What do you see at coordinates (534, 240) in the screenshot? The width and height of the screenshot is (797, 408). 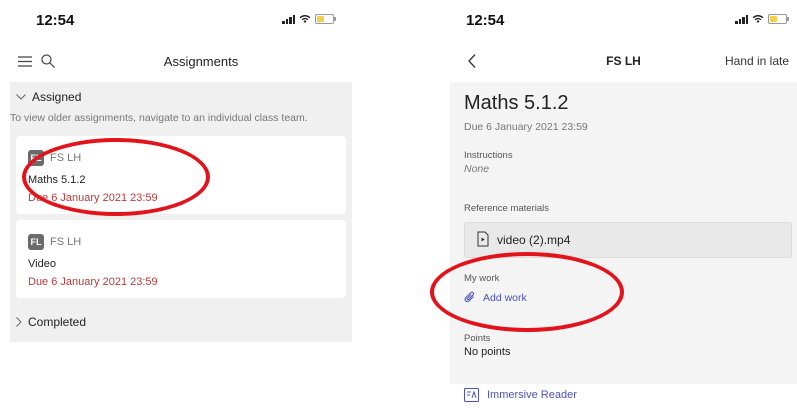 I see `file-name: video (2).mp4` at bounding box center [534, 240].